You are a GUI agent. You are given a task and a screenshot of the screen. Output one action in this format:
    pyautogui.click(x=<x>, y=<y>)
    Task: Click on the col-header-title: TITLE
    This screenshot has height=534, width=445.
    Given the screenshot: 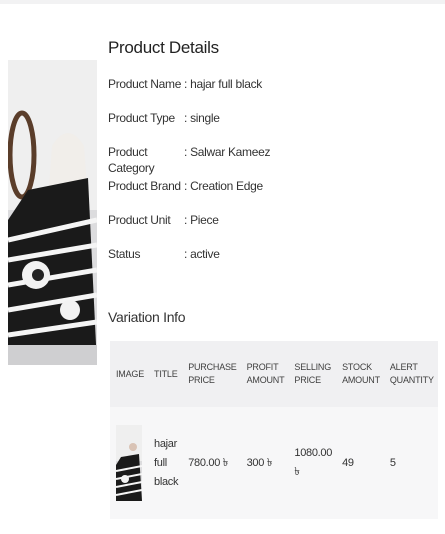 What is the action you would take?
    pyautogui.click(x=166, y=373)
    